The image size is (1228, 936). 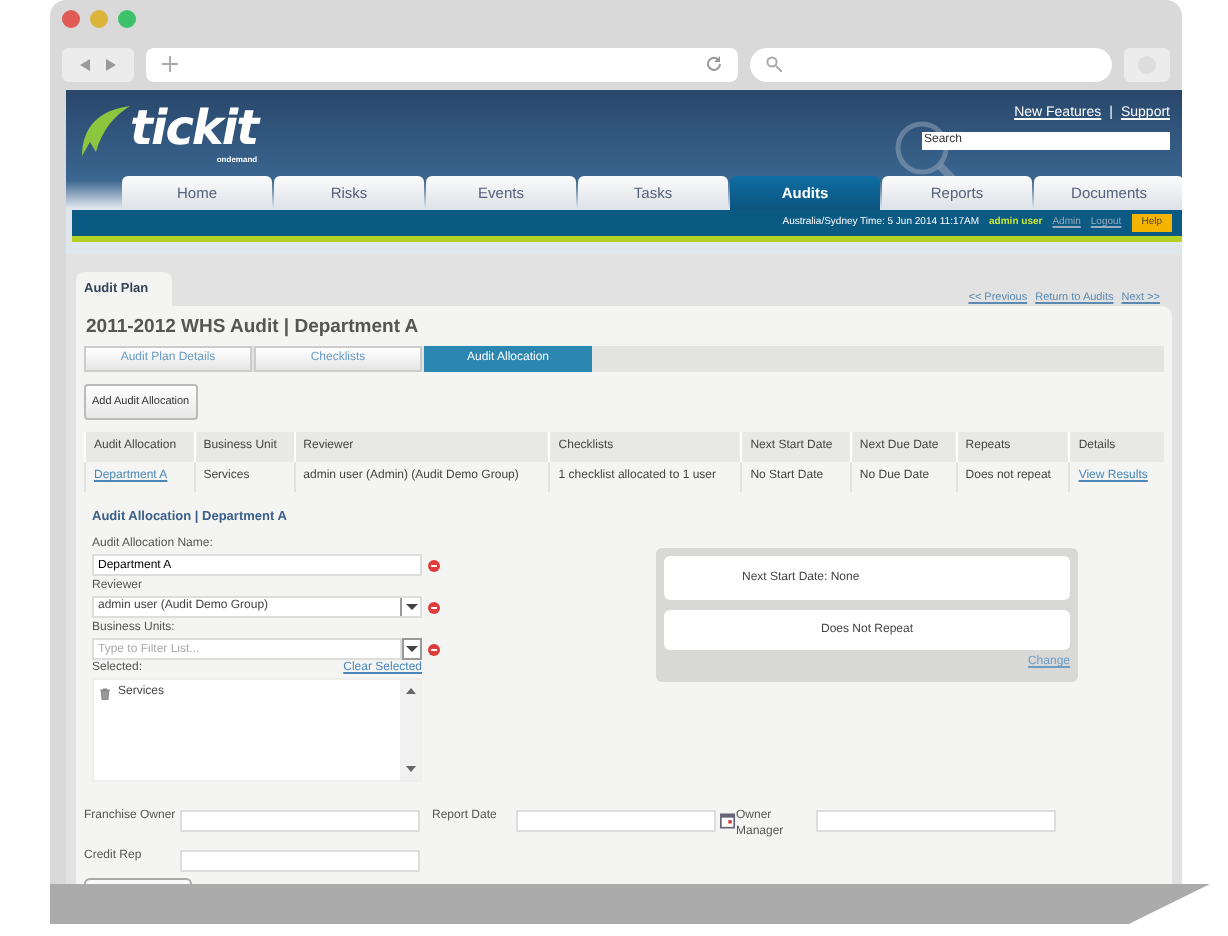 What do you see at coordinates (170, 64) in the screenshot?
I see `plus-icon` at bounding box center [170, 64].